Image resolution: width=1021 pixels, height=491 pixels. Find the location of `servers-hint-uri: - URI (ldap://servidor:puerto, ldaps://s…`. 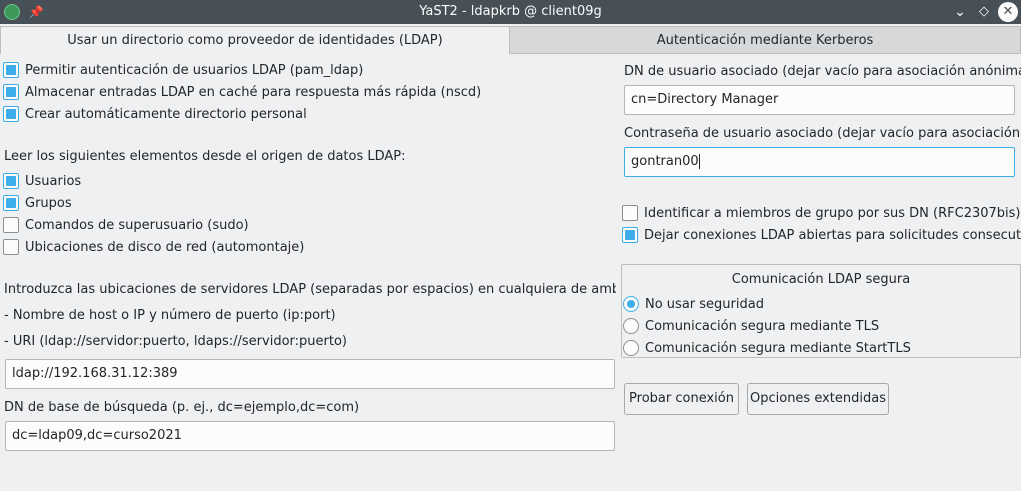

servers-hint-uri: - URI (ldap://servidor:puerto, ldaps://s… is located at coordinates (175, 341).